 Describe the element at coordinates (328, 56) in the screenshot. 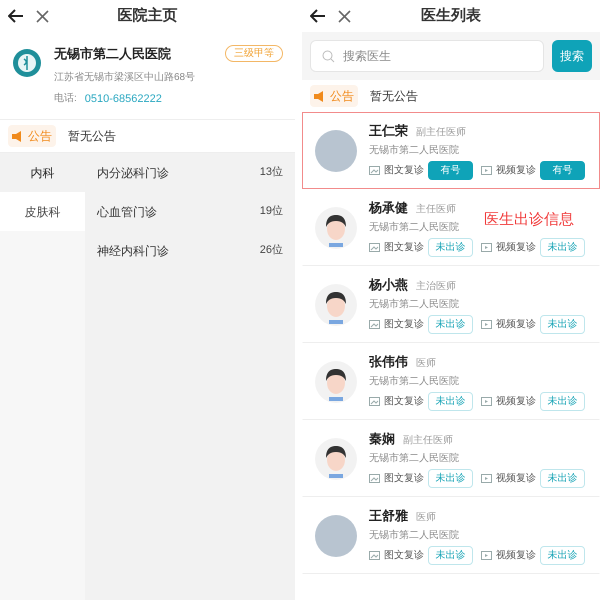

I see `search-icon` at that location.